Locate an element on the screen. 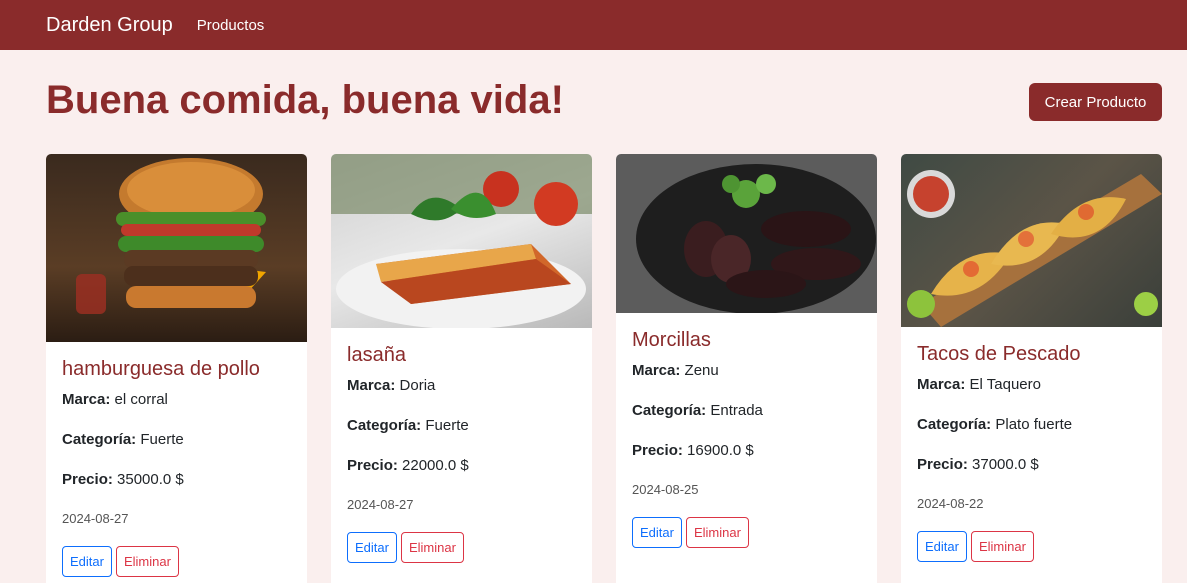  product-brand: Marca: Zenu is located at coordinates (746, 371).